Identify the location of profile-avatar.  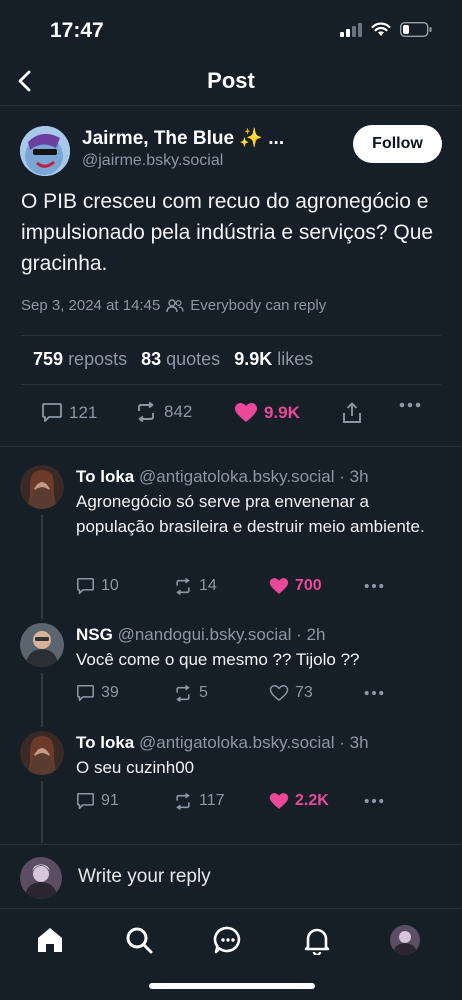
(405, 940).